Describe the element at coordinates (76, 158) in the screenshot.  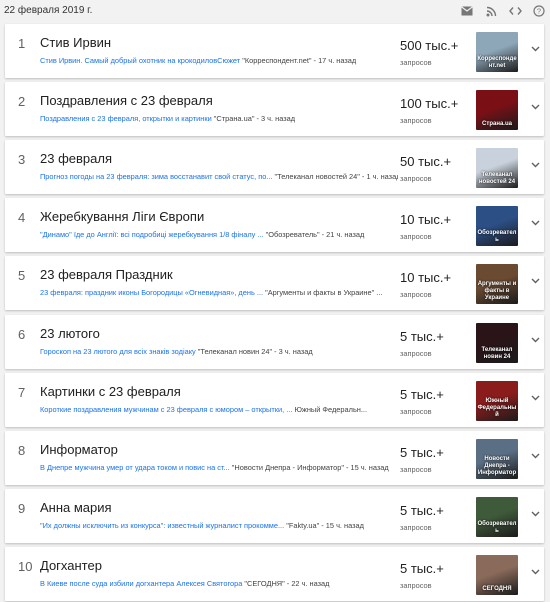
I see `trend-title: 23 февраля` at that location.